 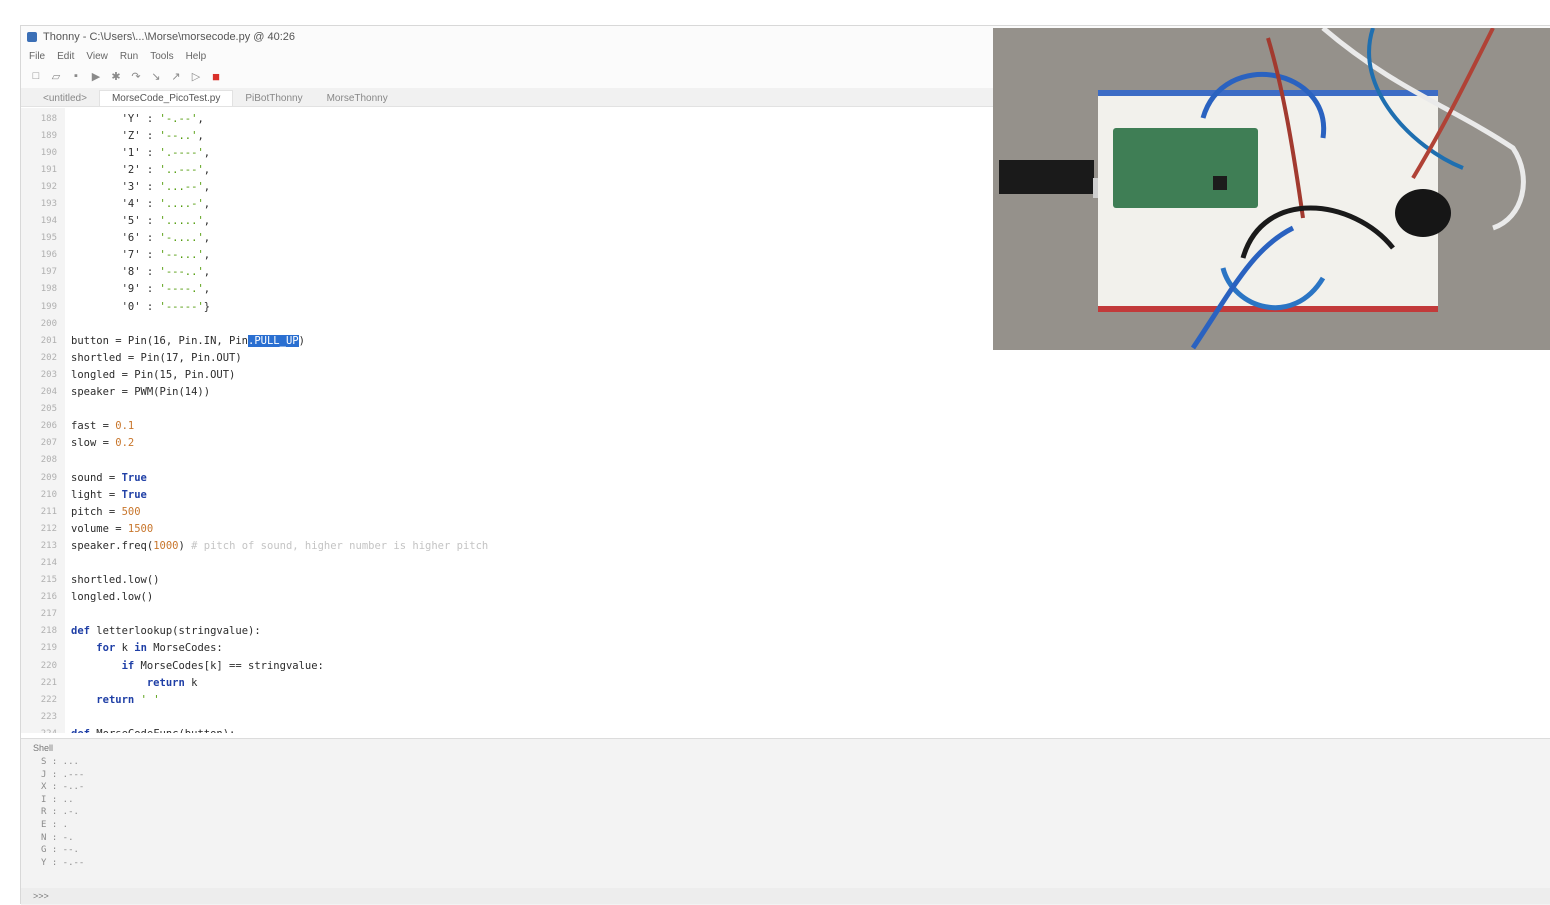 I want to click on shell-line: N : -., so click(x=57, y=837).